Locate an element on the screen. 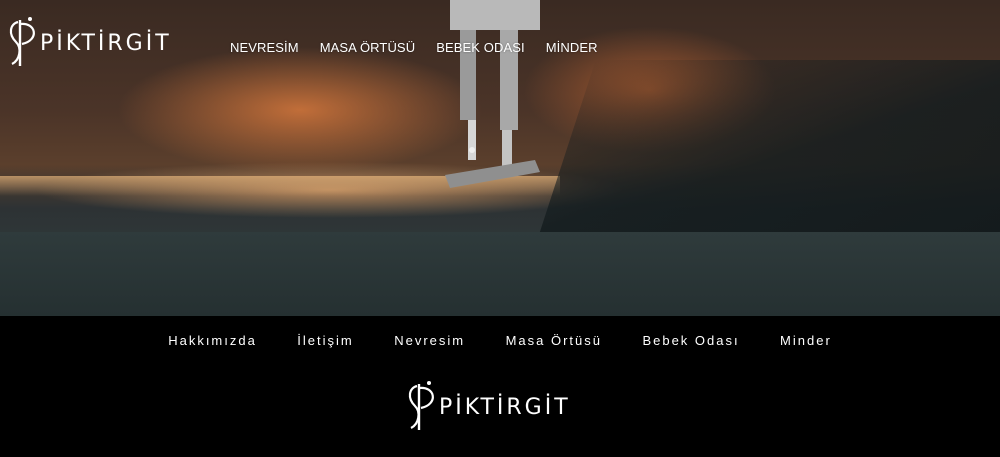  footer-link-hakkimizda: Hakkımızda is located at coordinates (212, 340).